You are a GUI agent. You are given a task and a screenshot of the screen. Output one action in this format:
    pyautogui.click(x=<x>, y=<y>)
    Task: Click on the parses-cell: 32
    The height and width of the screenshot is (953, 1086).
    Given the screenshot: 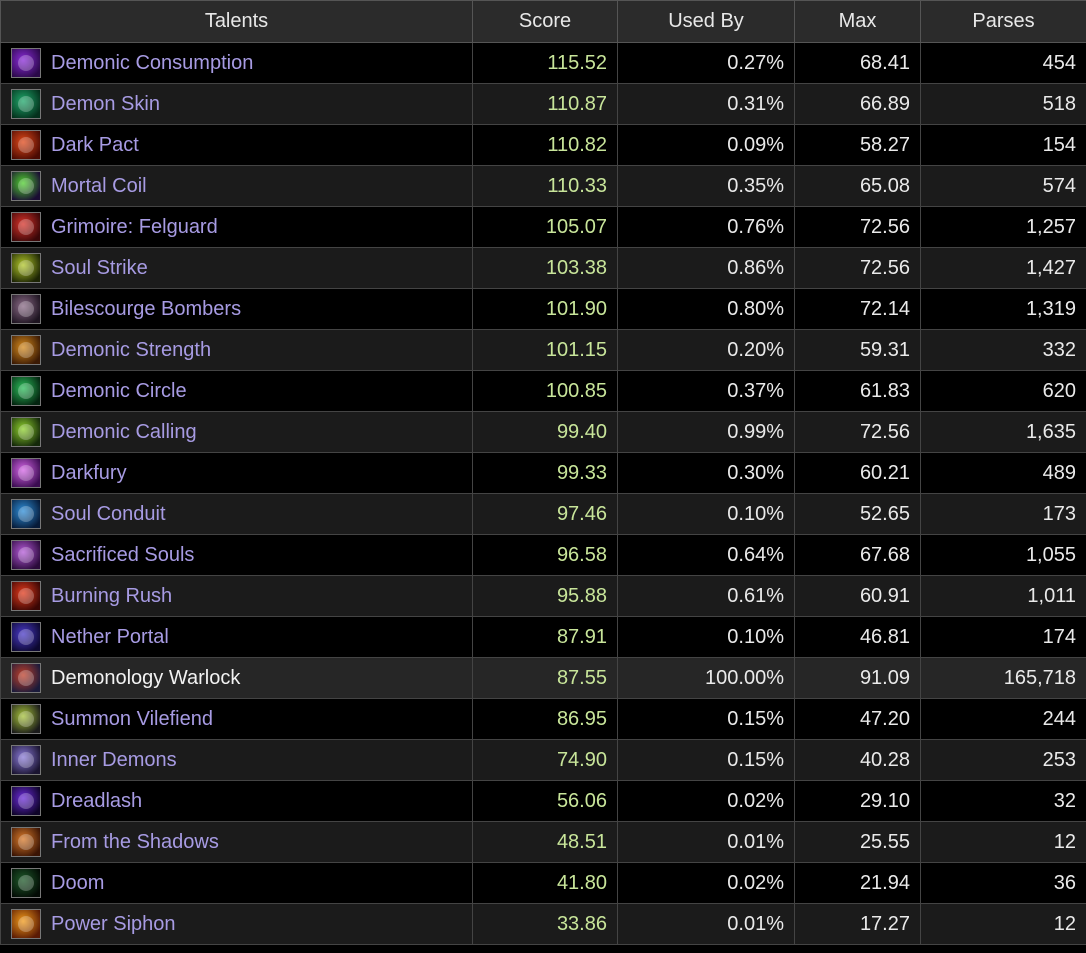 What is the action you would take?
    pyautogui.click(x=1003, y=801)
    